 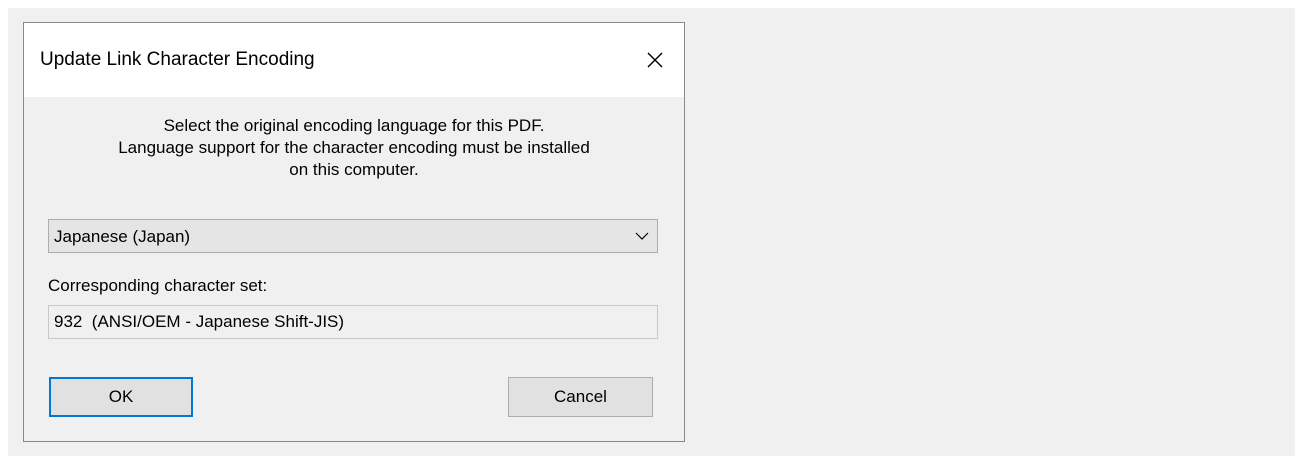 What do you see at coordinates (121, 397) in the screenshot?
I see `ok-button: OK` at bounding box center [121, 397].